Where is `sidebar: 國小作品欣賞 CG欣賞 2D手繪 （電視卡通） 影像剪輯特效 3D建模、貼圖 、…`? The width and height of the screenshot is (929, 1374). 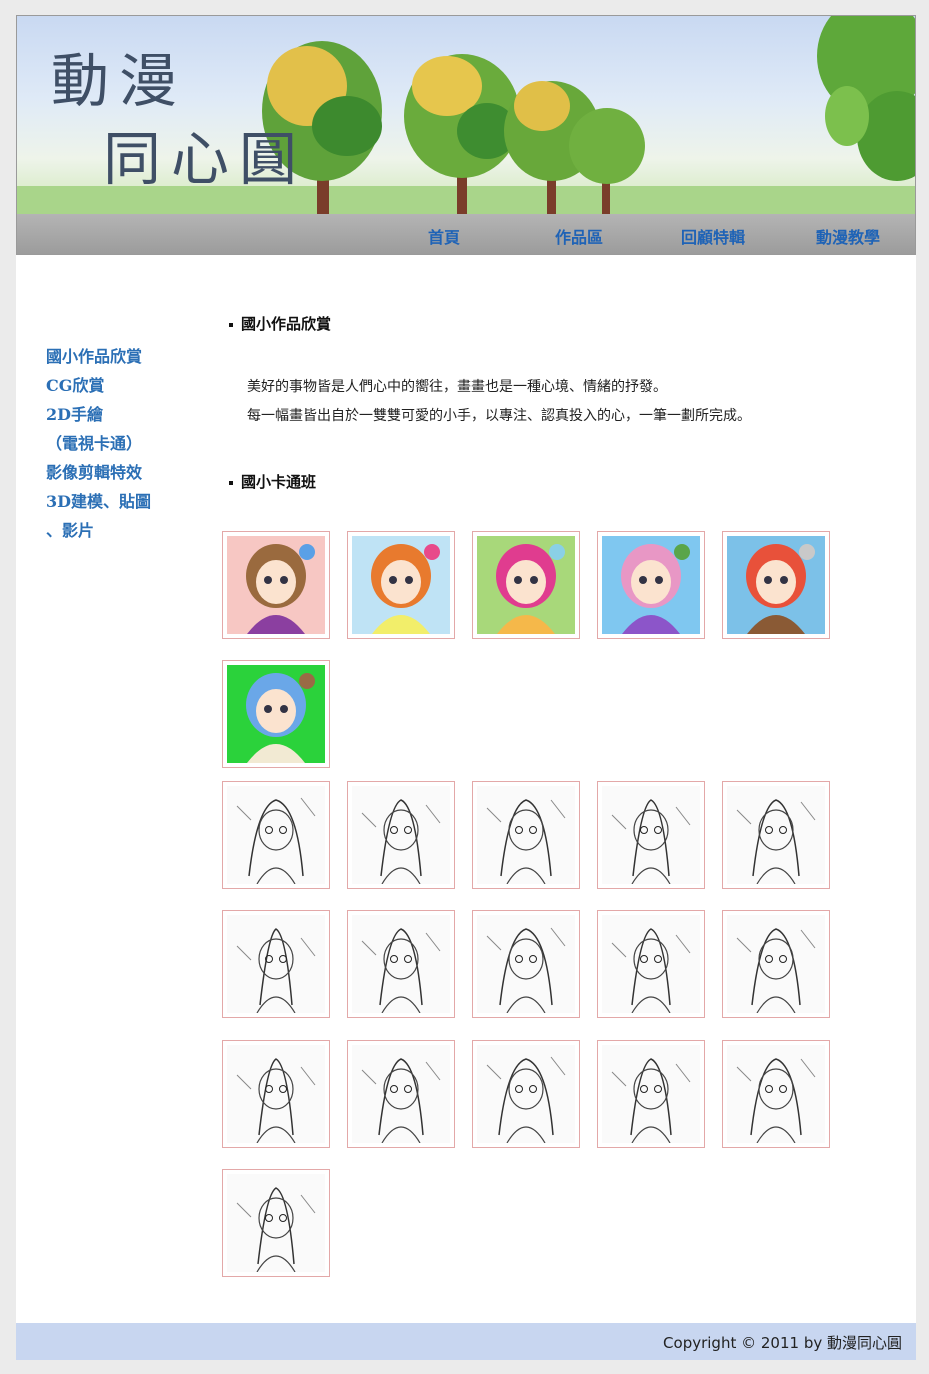
sidebar: 國小作品欣賞 CG欣賞 2D手繪 （電視卡通） 影像剪輯特效 3D建模、貼圖 、… is located at coordinates (121, 443).